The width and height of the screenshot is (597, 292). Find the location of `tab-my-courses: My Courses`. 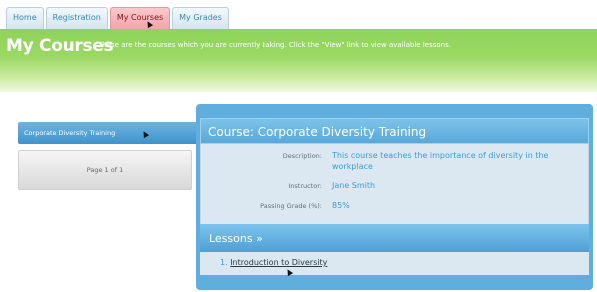

tab-my-courses: My Courses is located at coordinates (140, 18).